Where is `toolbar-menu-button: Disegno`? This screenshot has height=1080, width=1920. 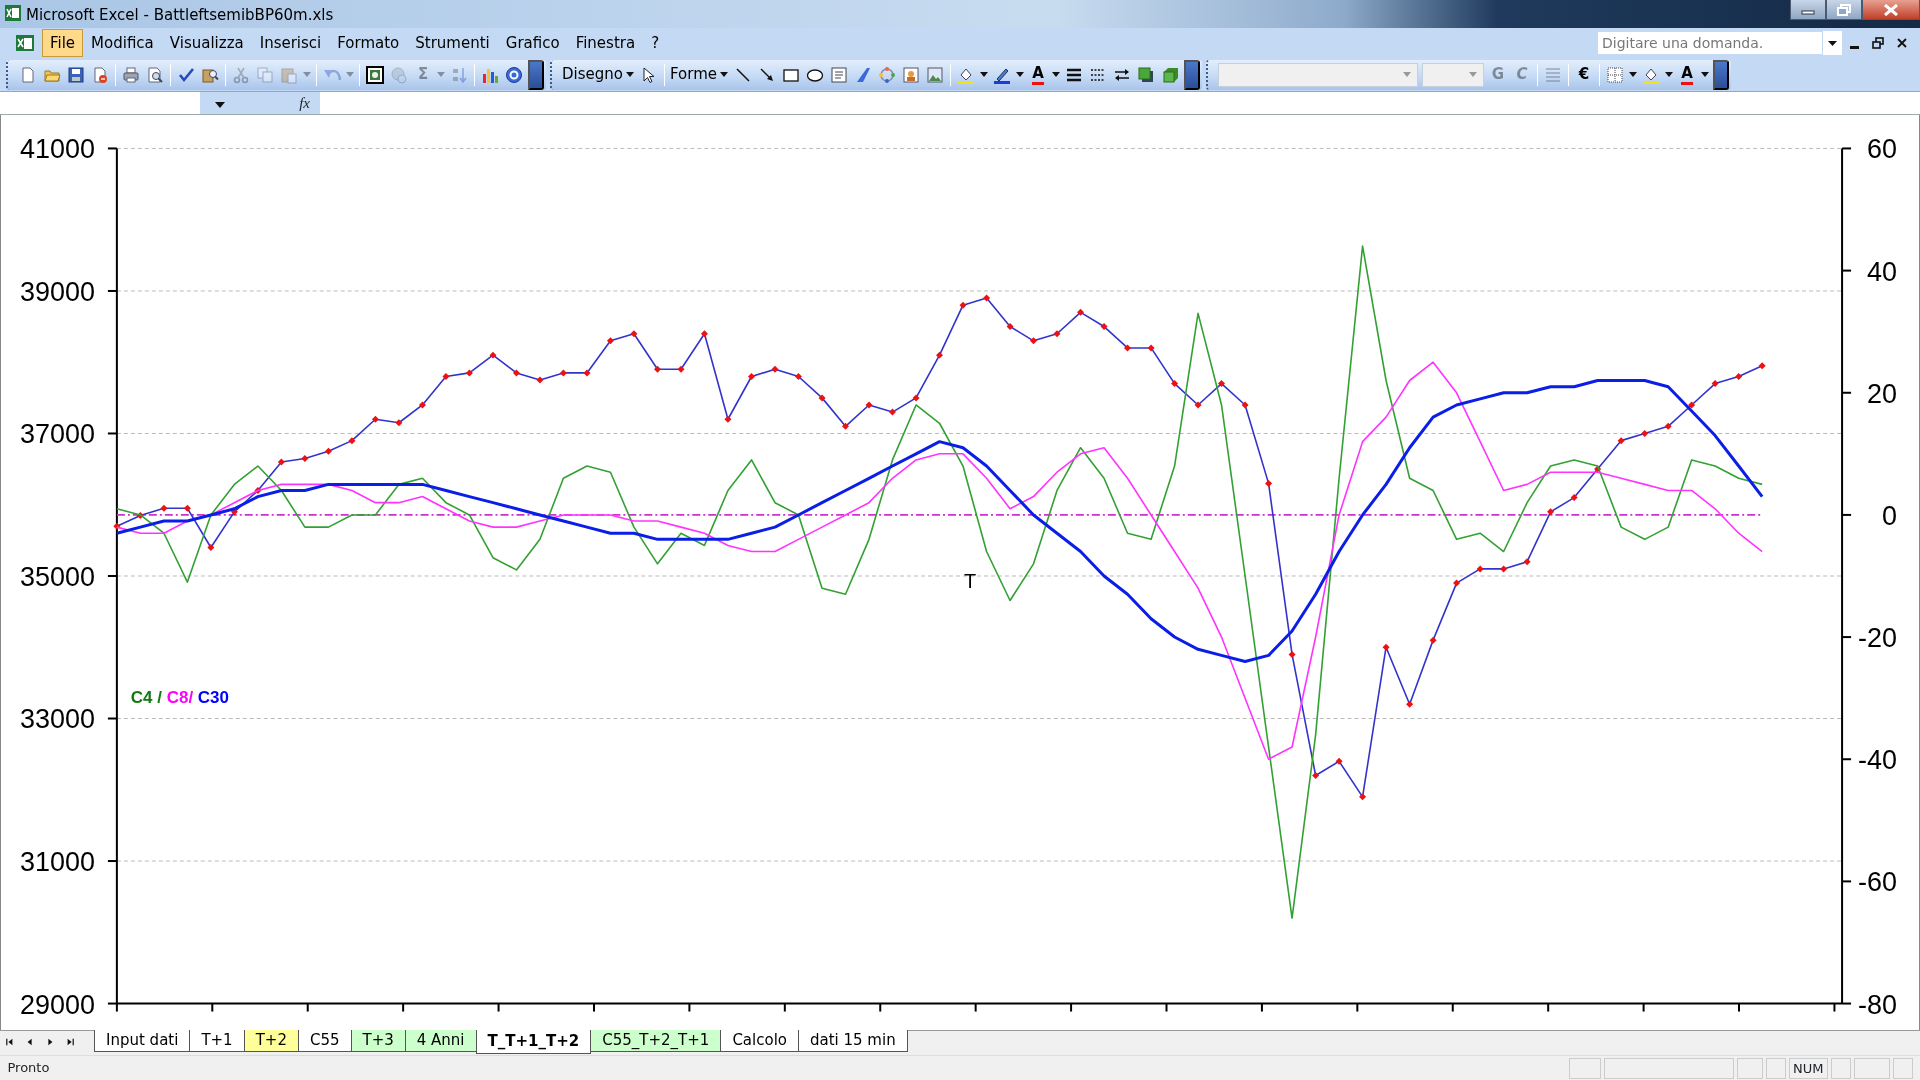 toolbar-menu-button: Disegno is located at coordinates (598, 74).